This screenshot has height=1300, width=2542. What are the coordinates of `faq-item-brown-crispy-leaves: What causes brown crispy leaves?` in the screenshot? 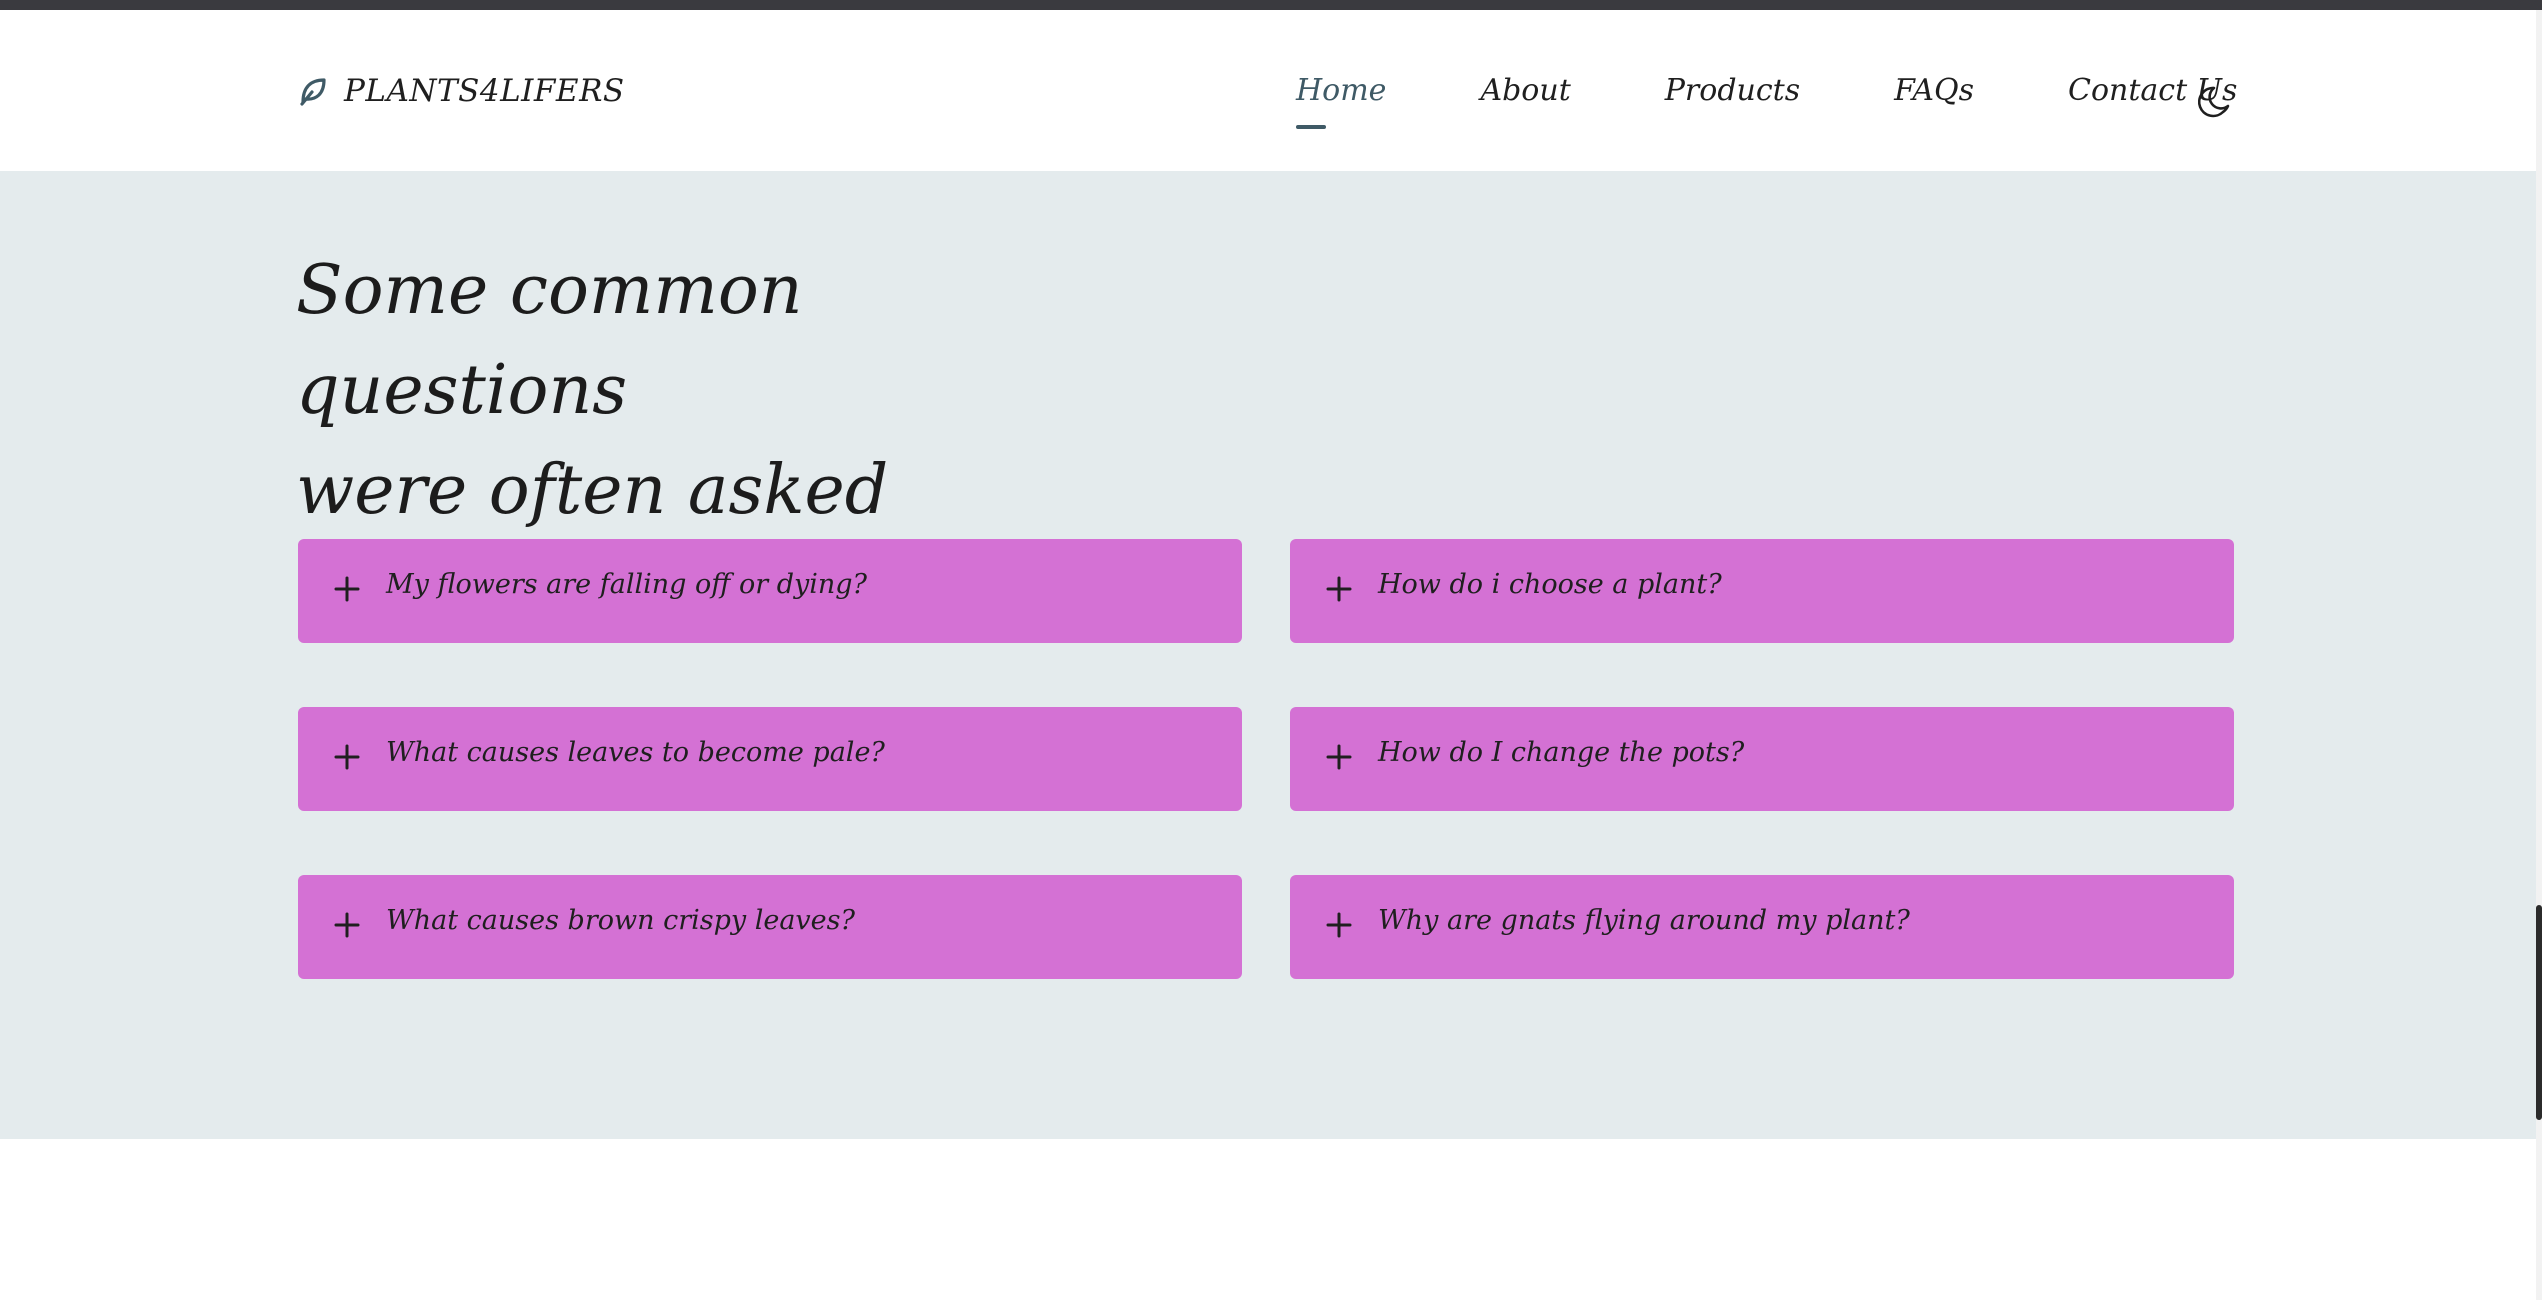 It's located at (770, 927).